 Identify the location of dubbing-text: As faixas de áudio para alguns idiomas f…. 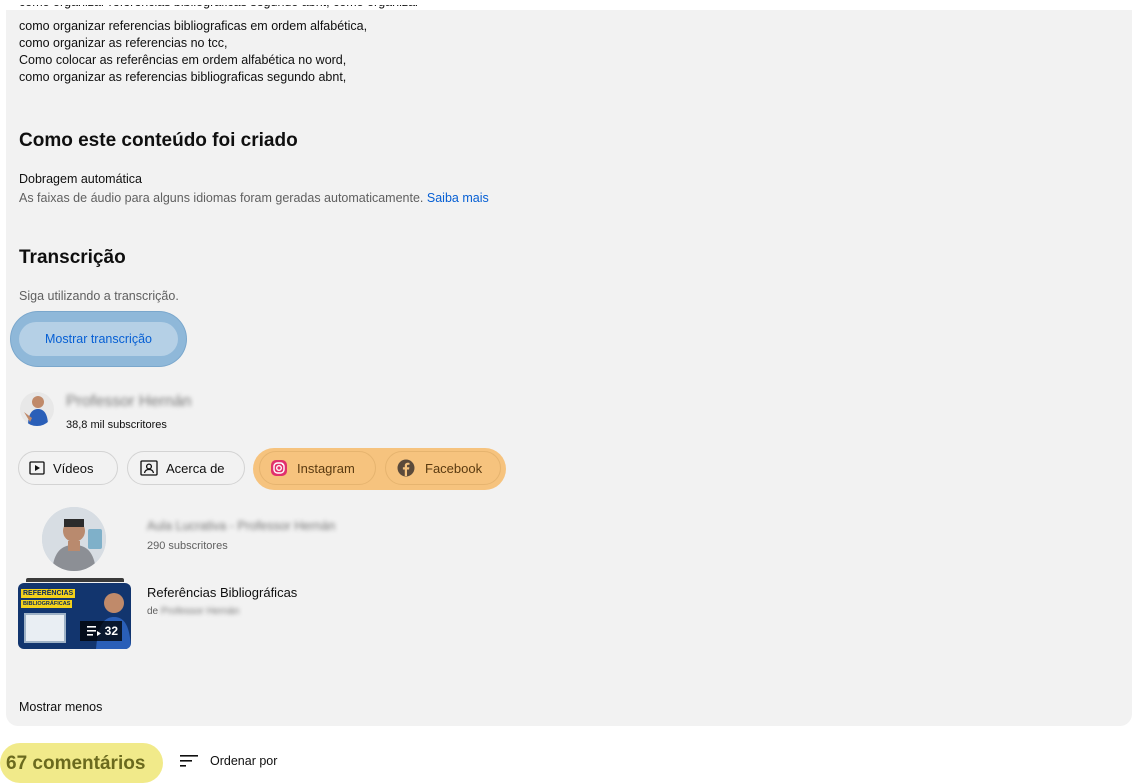
(221, 198).